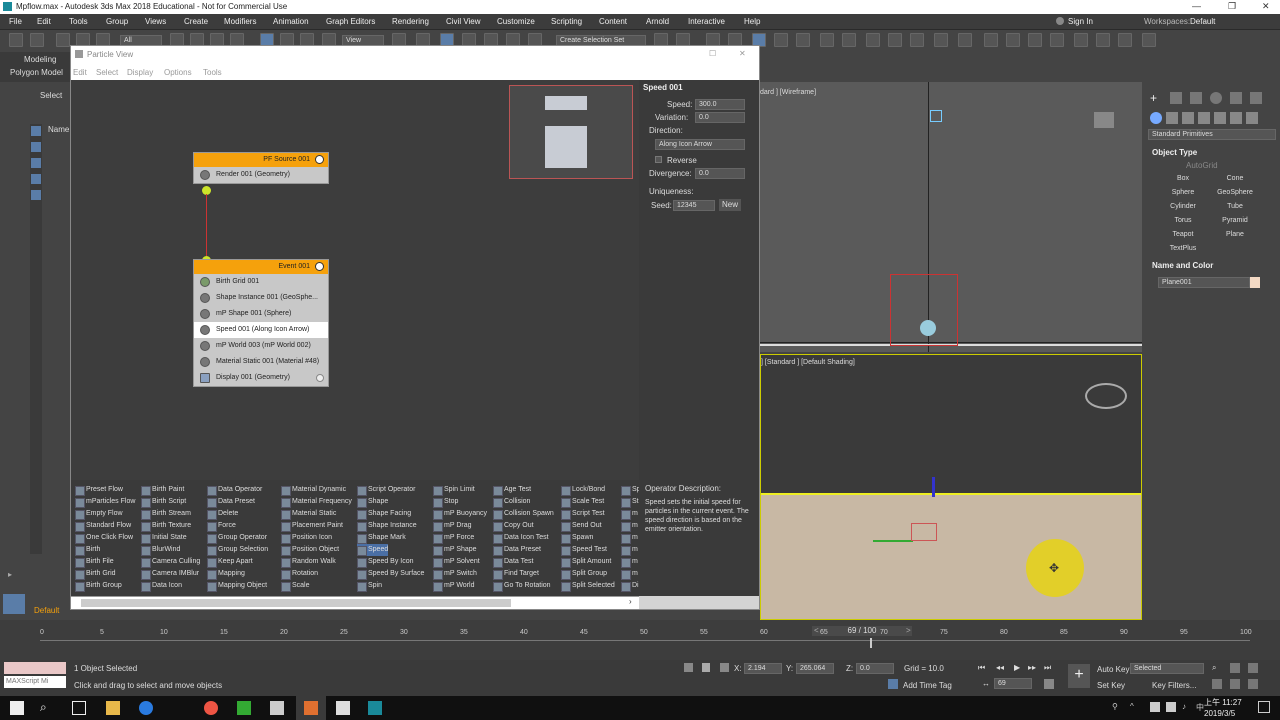 Image resolution: width=1280 pixels, height=720 pixels. What do you see at coordinates (161, 586) in the screenshot?
I see `depot-item: Data Icon` at bounding box center [161, 586].